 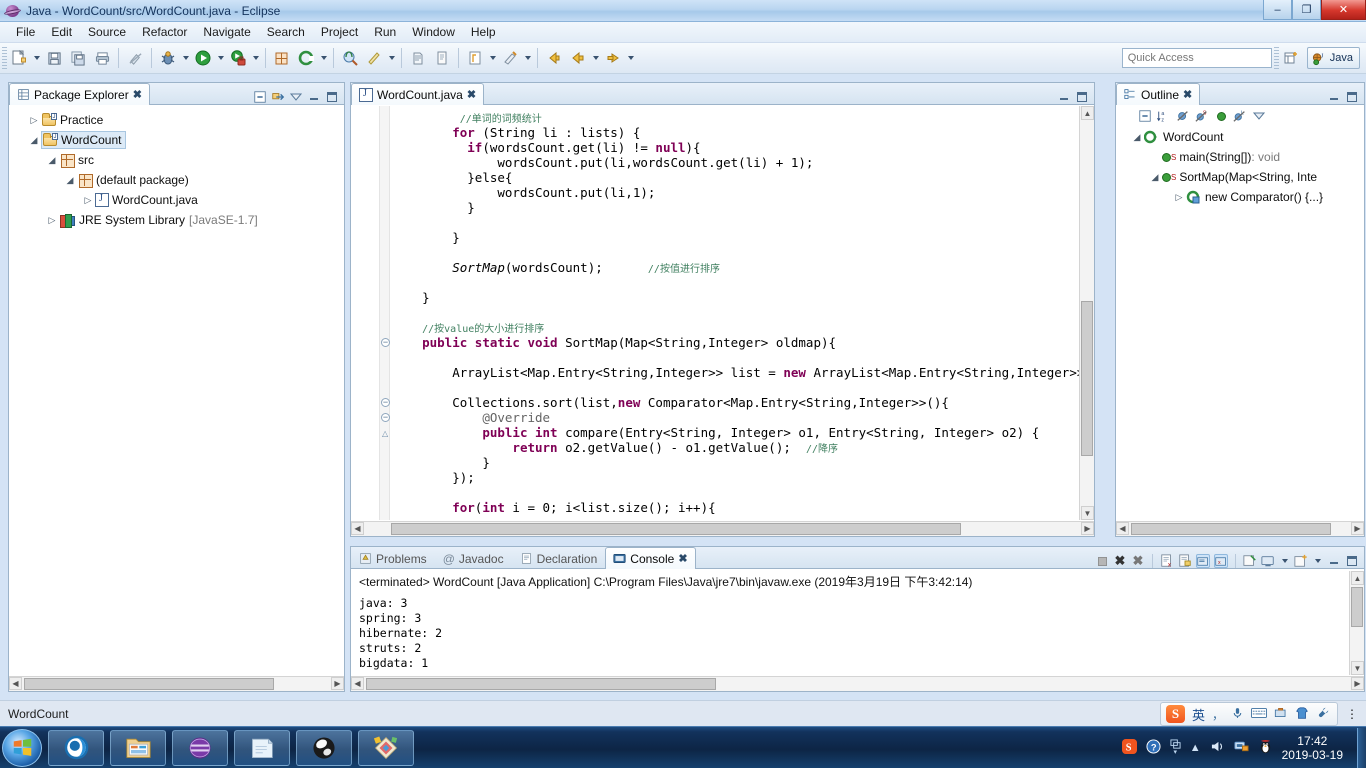 What do you see at coordinates (278, 97) in the screenshot?
I see `link-with-editor-icon` at bounding box center [278, 97].